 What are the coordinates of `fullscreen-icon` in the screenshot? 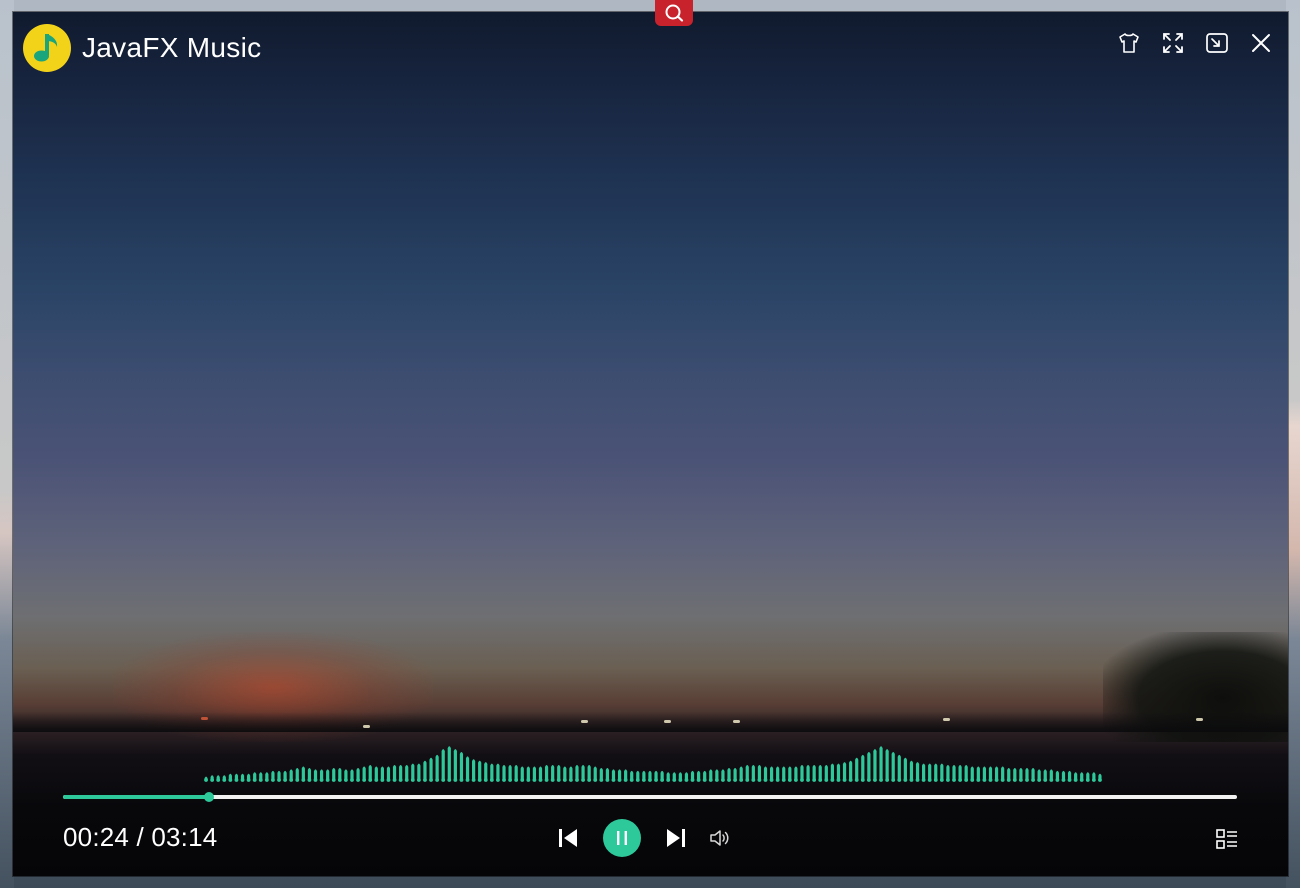 It's located at (1173, 43).